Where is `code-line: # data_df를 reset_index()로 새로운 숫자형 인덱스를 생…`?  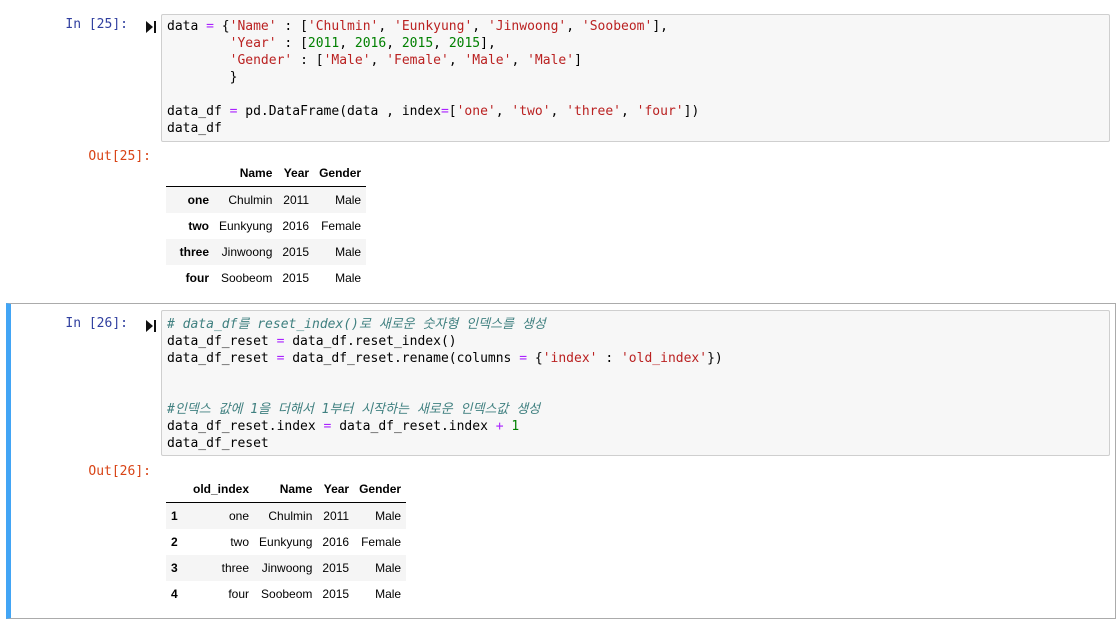 code-line: # data_df를 reset_index()로 새로운 숫자형 인덱스를 생… is located at coordinates (445, 324).